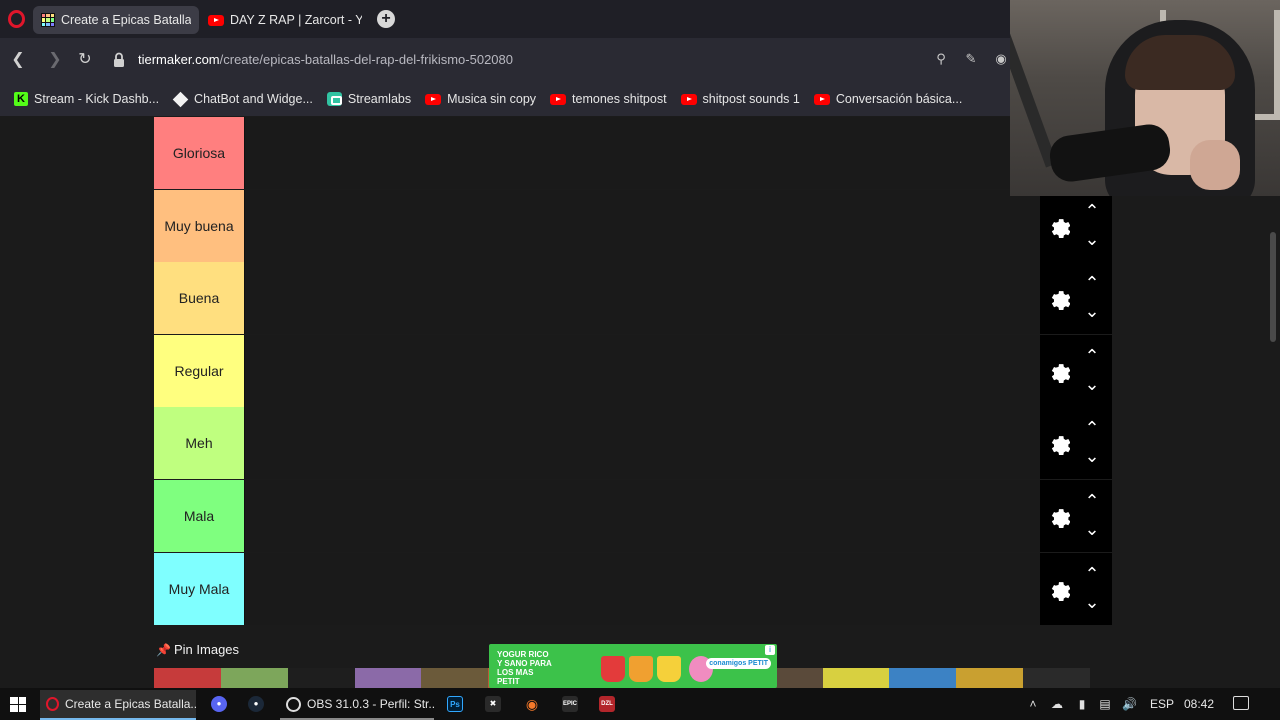 This screenshot has height=720, width=1280. Describe the element at coordinates (1145, 98) in the screenshot. I see `webcam-overlay` at that location.